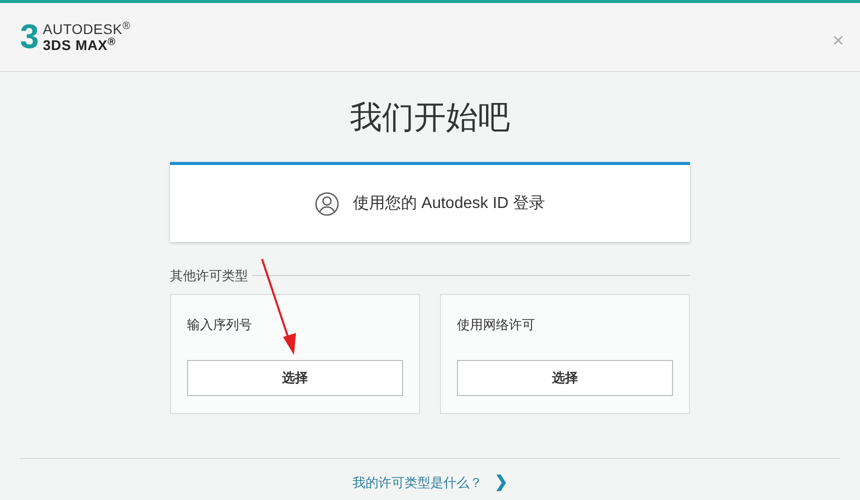  I want to click on chevron-icon: ❯, so click(501, 482).